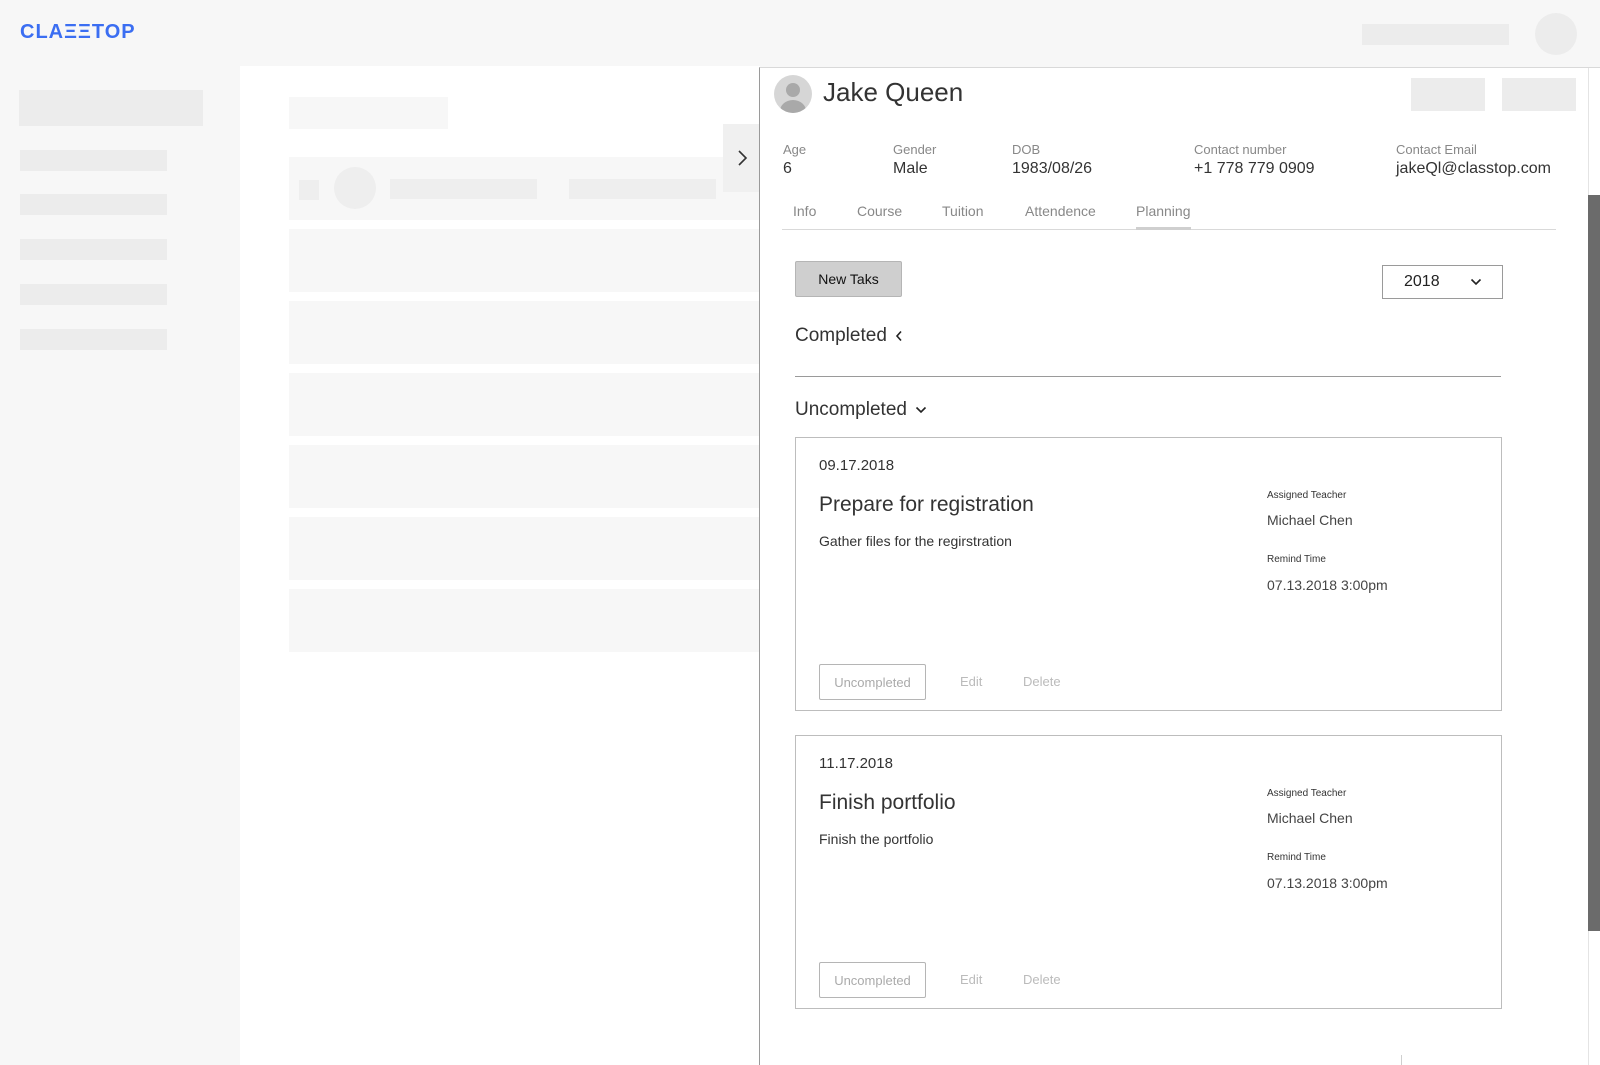  What do you see at coordinates (1436, 149) in the screenshot?
I see `contact-email-label: Contact Email` at bounding box center [1436, 149].